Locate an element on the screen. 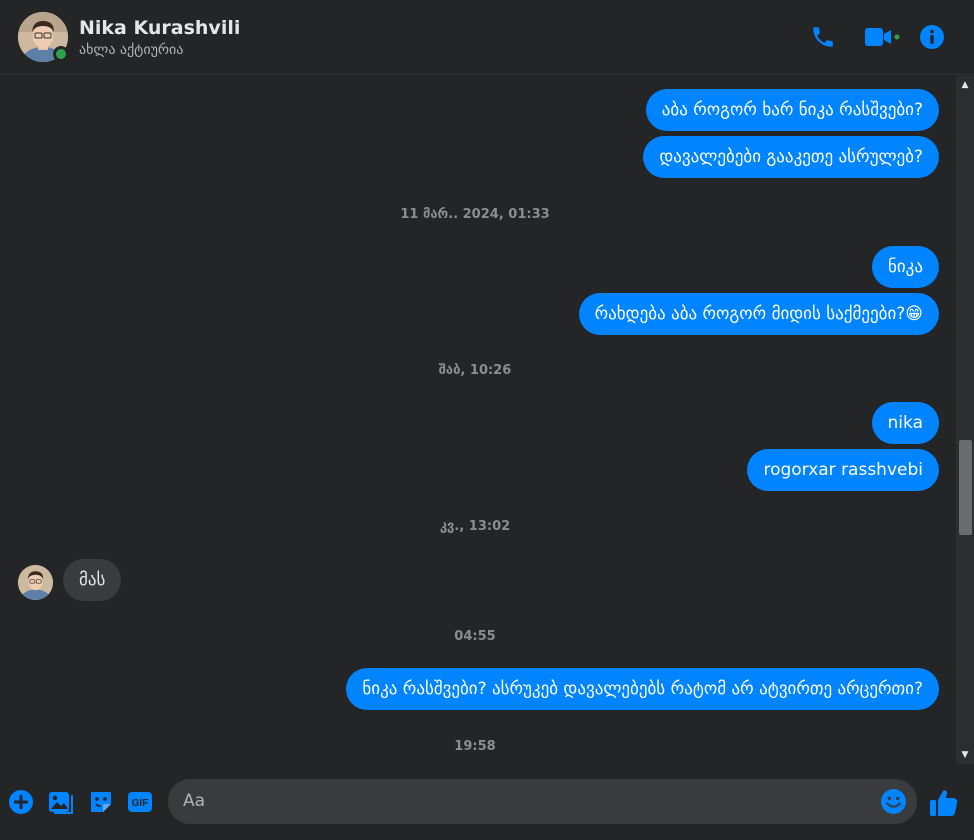 The image size is (974, 840). gif-icon: GIF is located at coordinates (140, 802).